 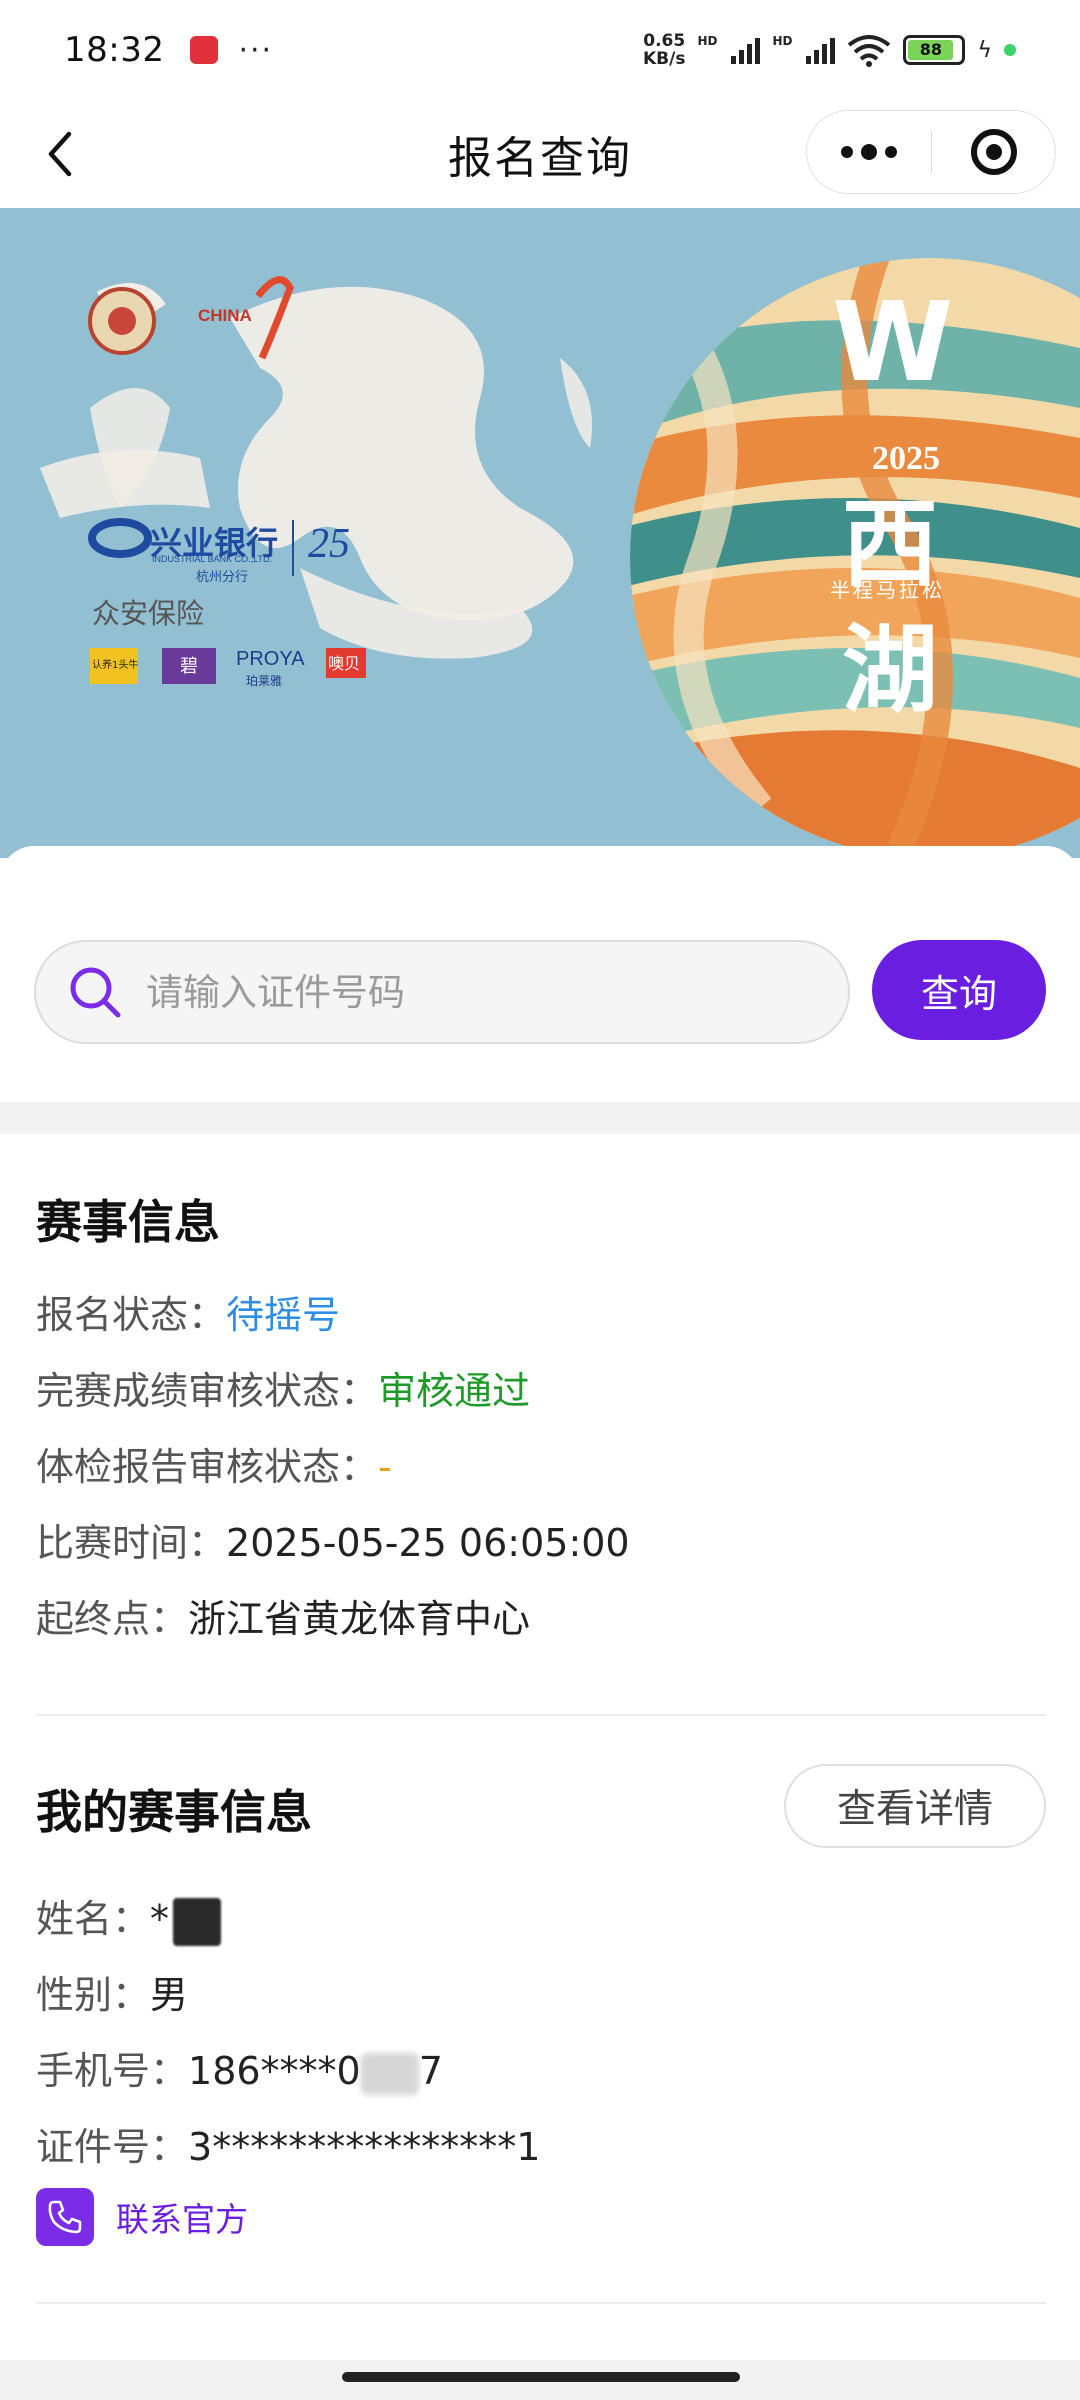 I want to click on result-review-row: 完赛成绩审核状态：审核通过, so click(x=283, y=1387).